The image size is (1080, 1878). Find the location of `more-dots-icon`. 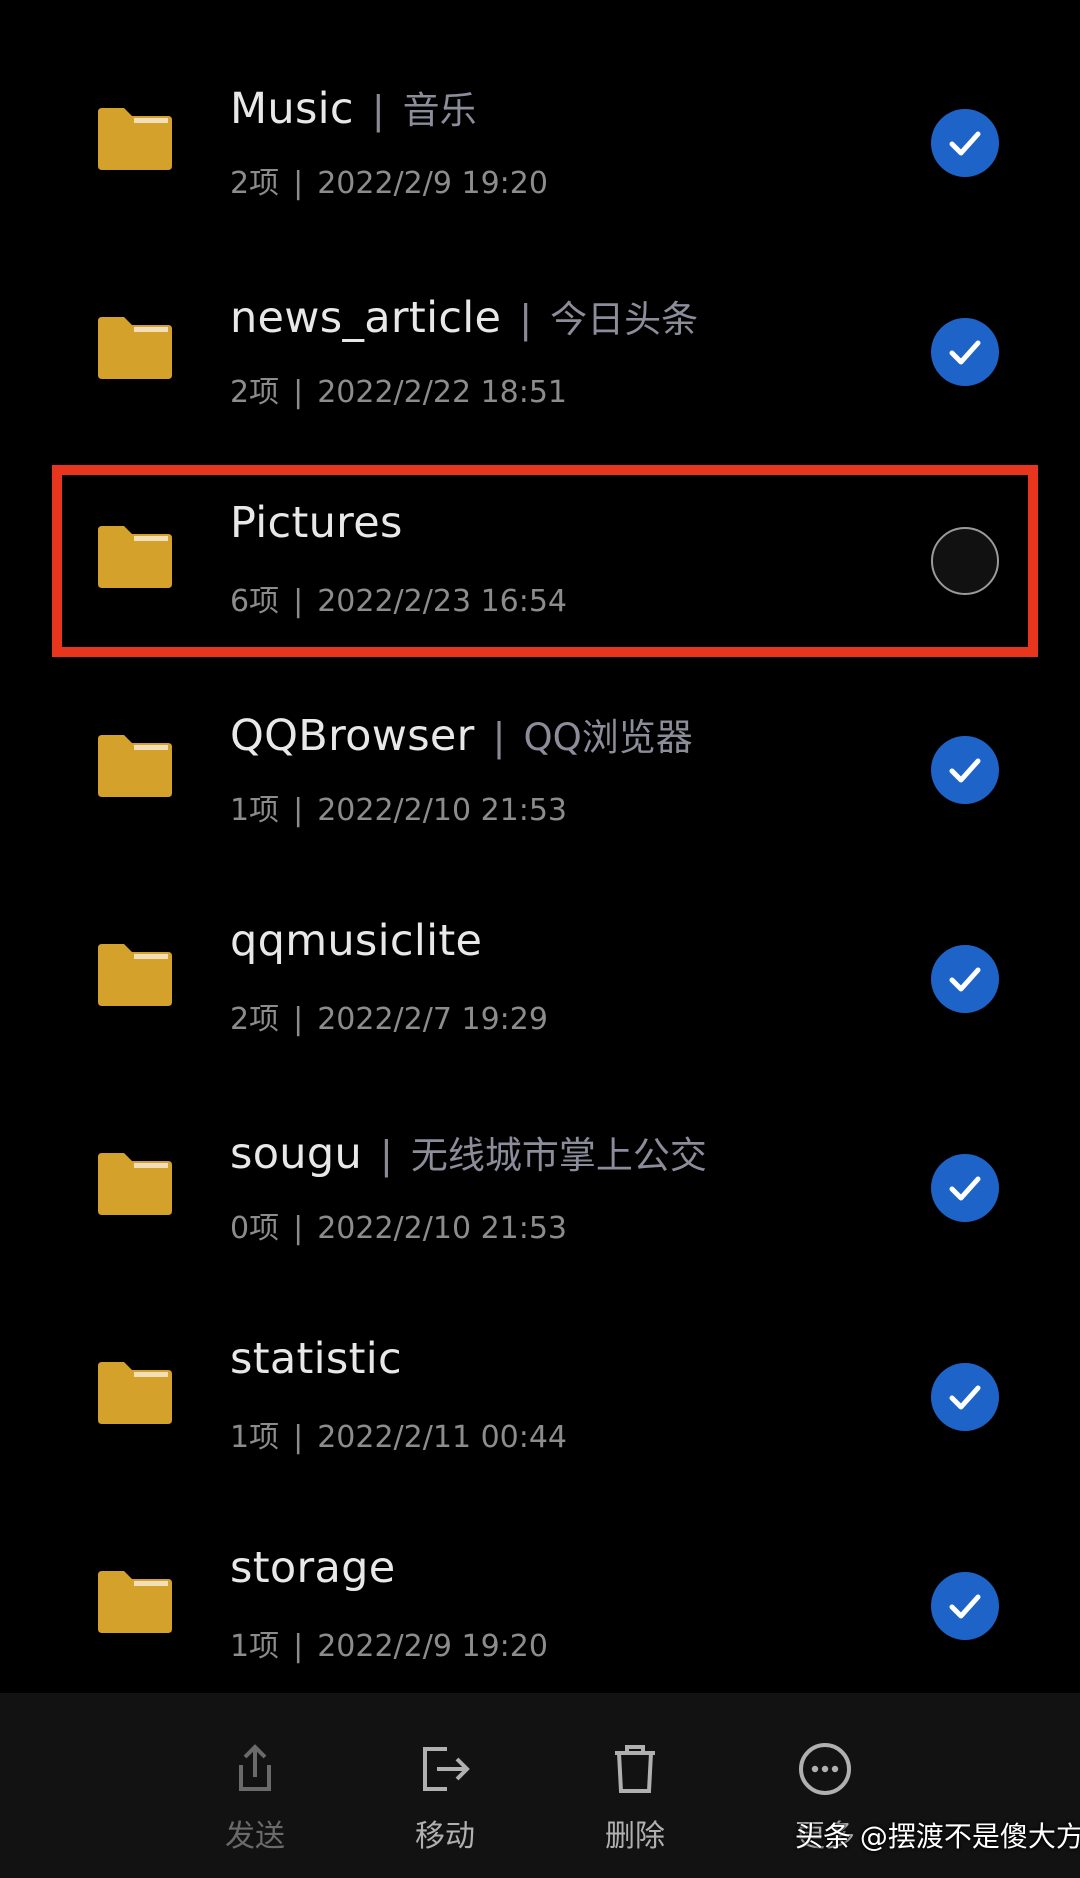

more-dots-icon is located at coordinates (825, 1769).